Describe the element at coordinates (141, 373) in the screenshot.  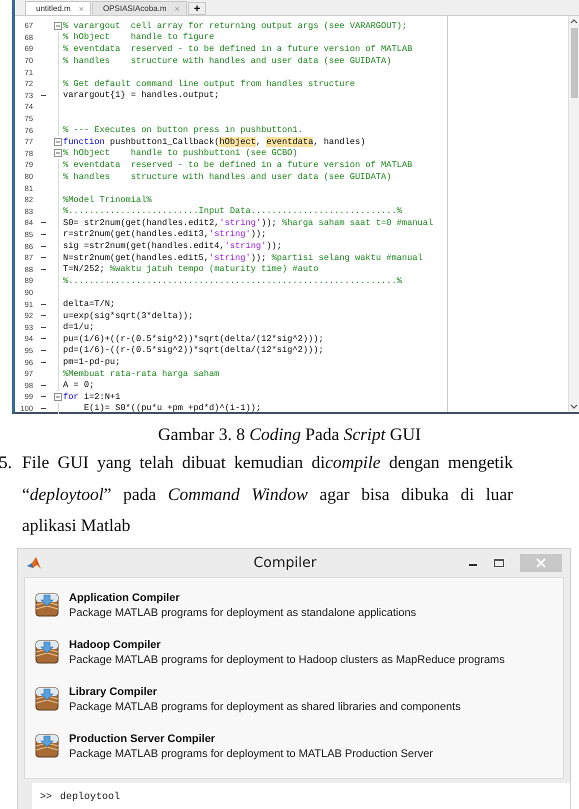
I see `code-line: %Membuat rata-rata harga saham` at that location.